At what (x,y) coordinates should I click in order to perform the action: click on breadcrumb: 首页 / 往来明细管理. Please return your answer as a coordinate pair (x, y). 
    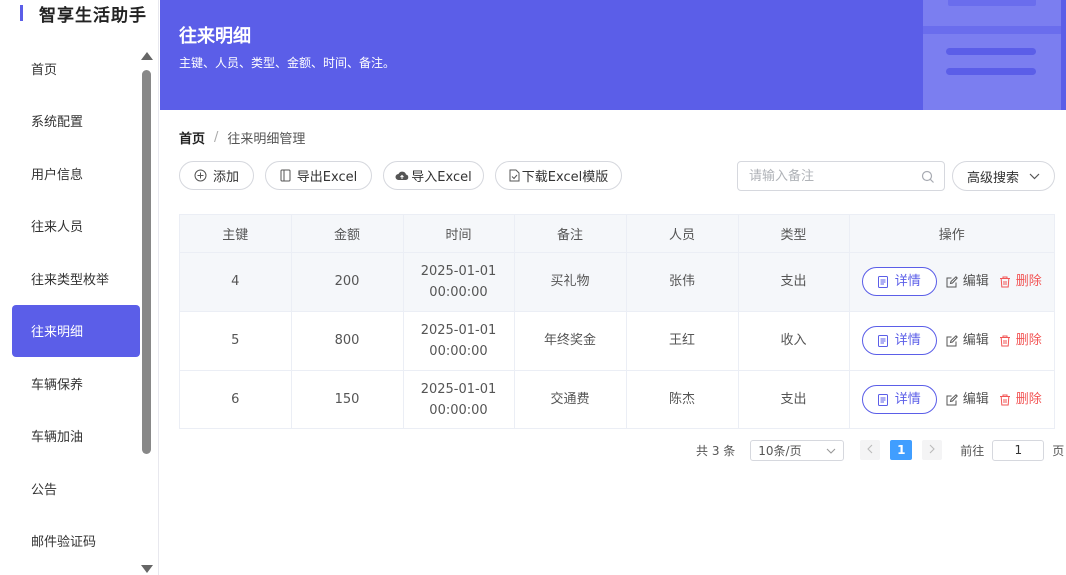
    Looking at the image, I should click on (242, 137).